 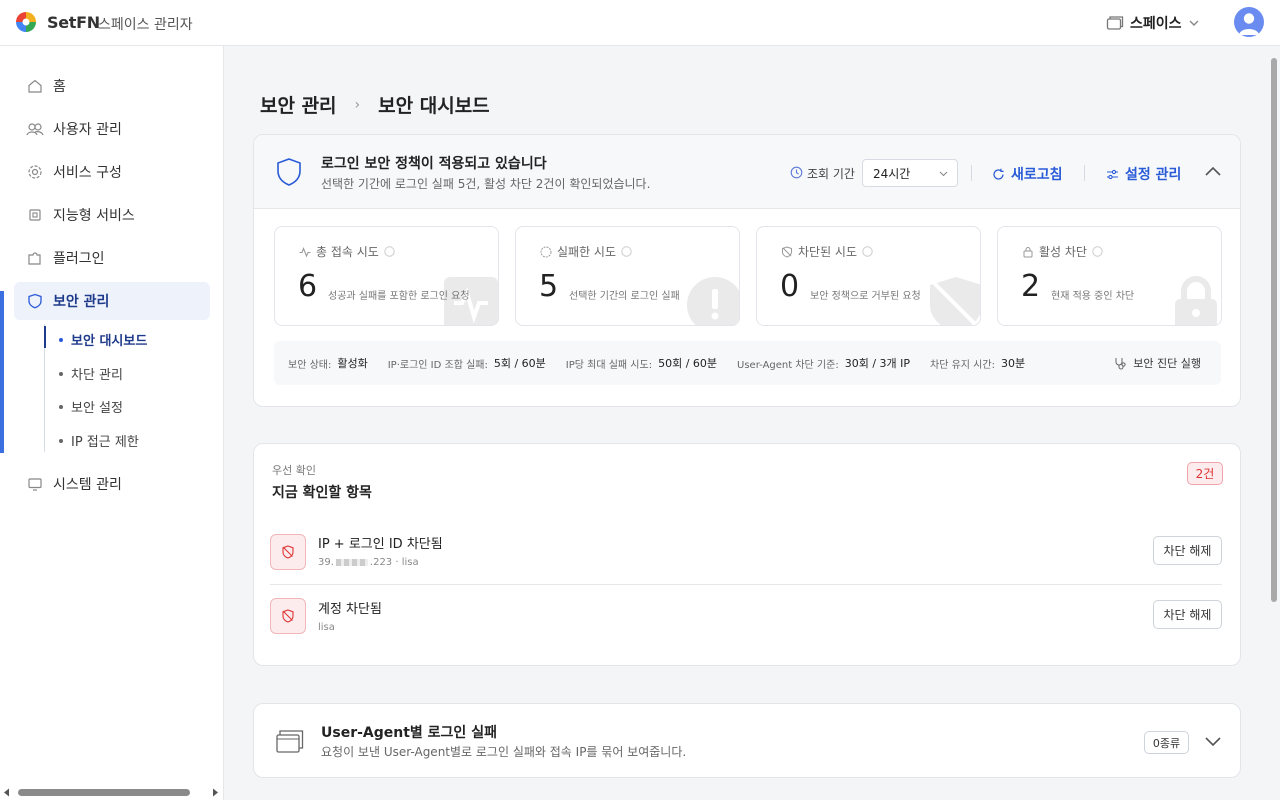 I want to click on stat-description: 보안 정책으로 거부된 요청, so click(x=865, y=296).